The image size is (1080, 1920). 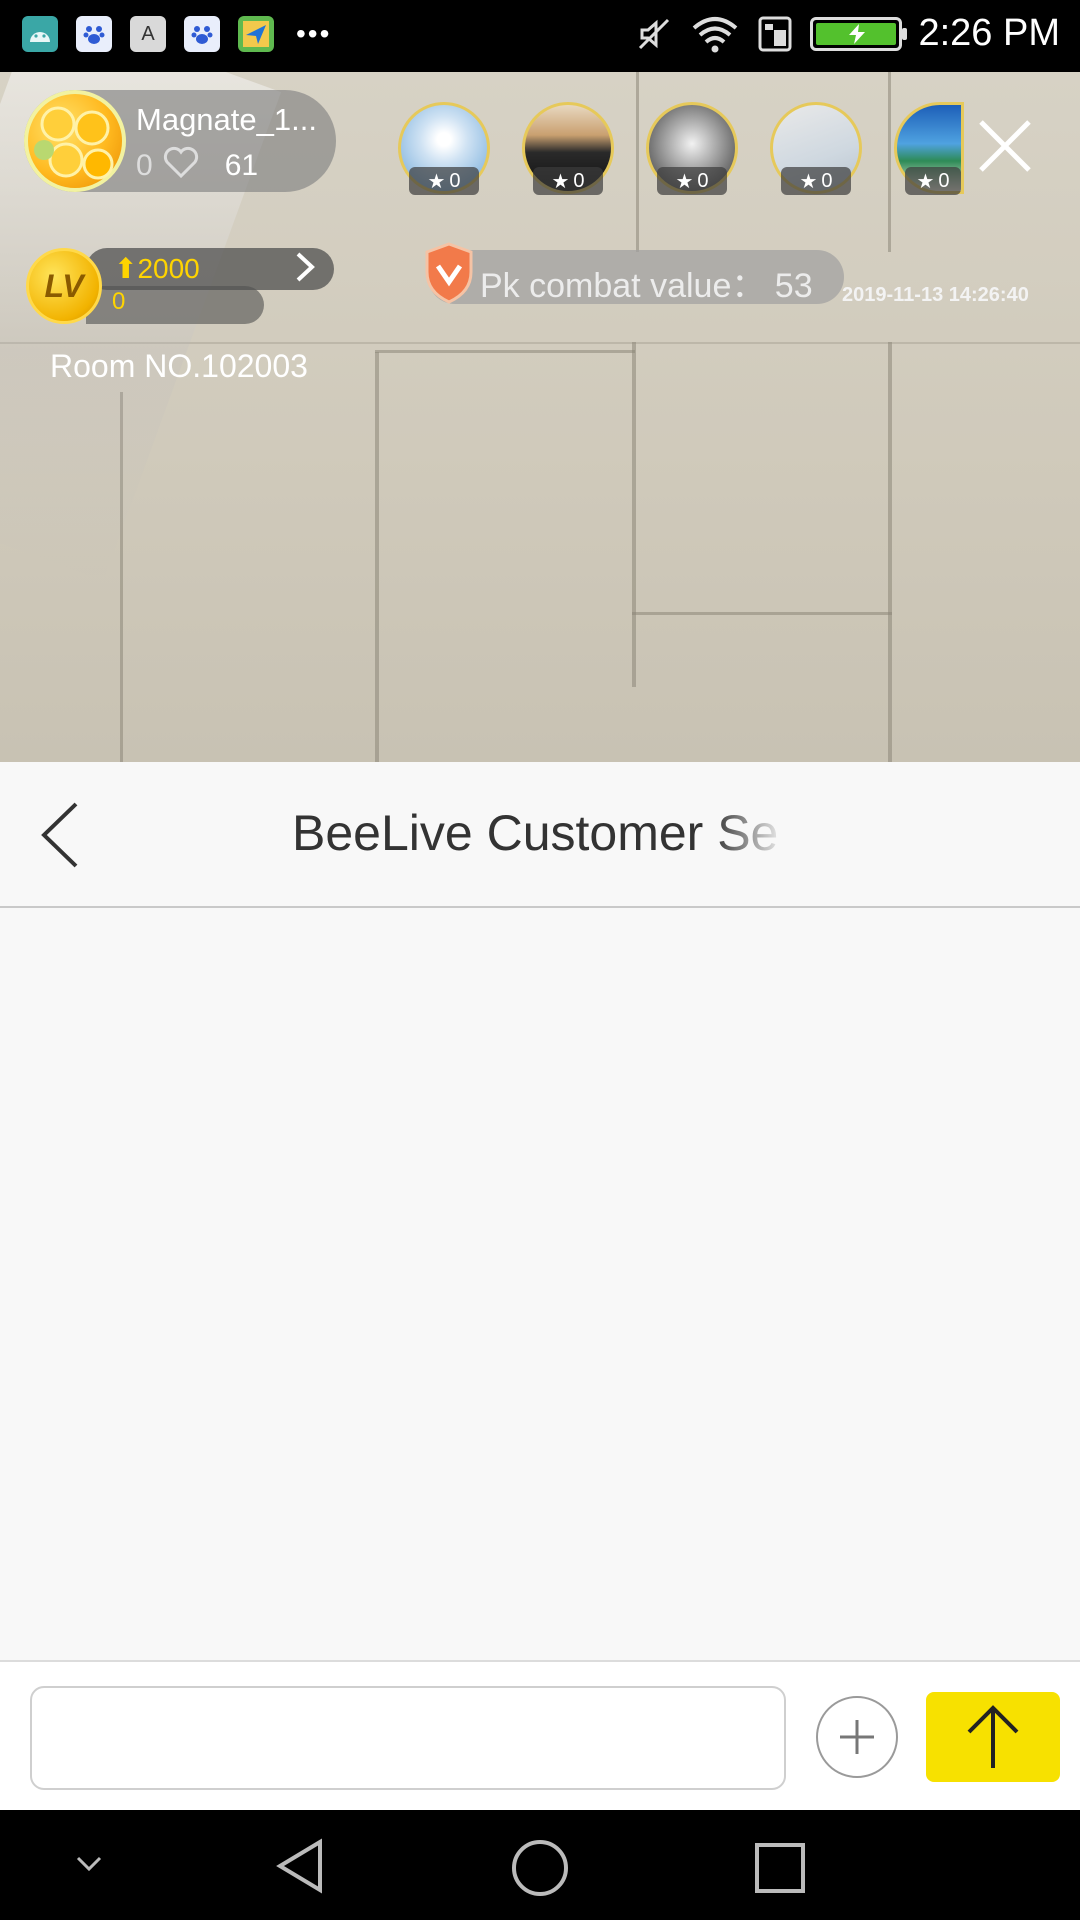 I want to click on viewer-count: 61, so click(x=241, y=165).